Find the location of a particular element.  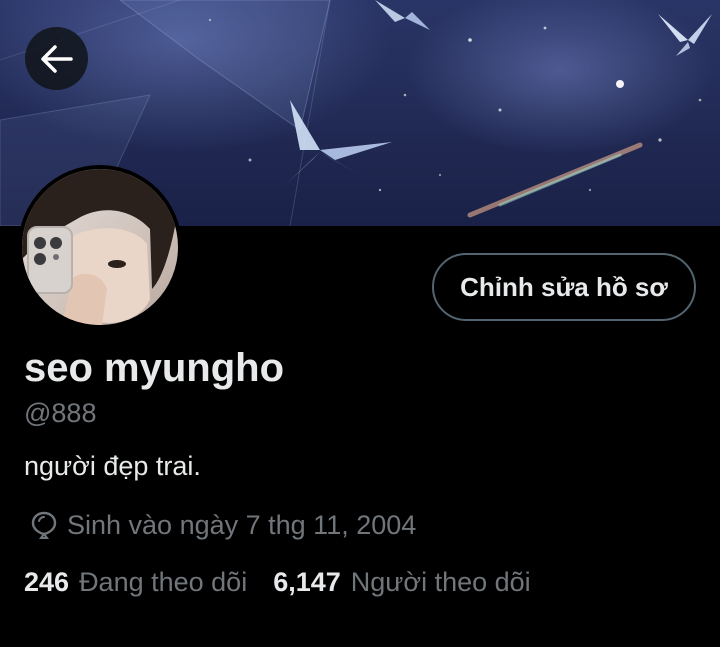

follow-stats: 246 Đang theo dõi 6,147 Người theo dõi is located at coordinates (277, 582).